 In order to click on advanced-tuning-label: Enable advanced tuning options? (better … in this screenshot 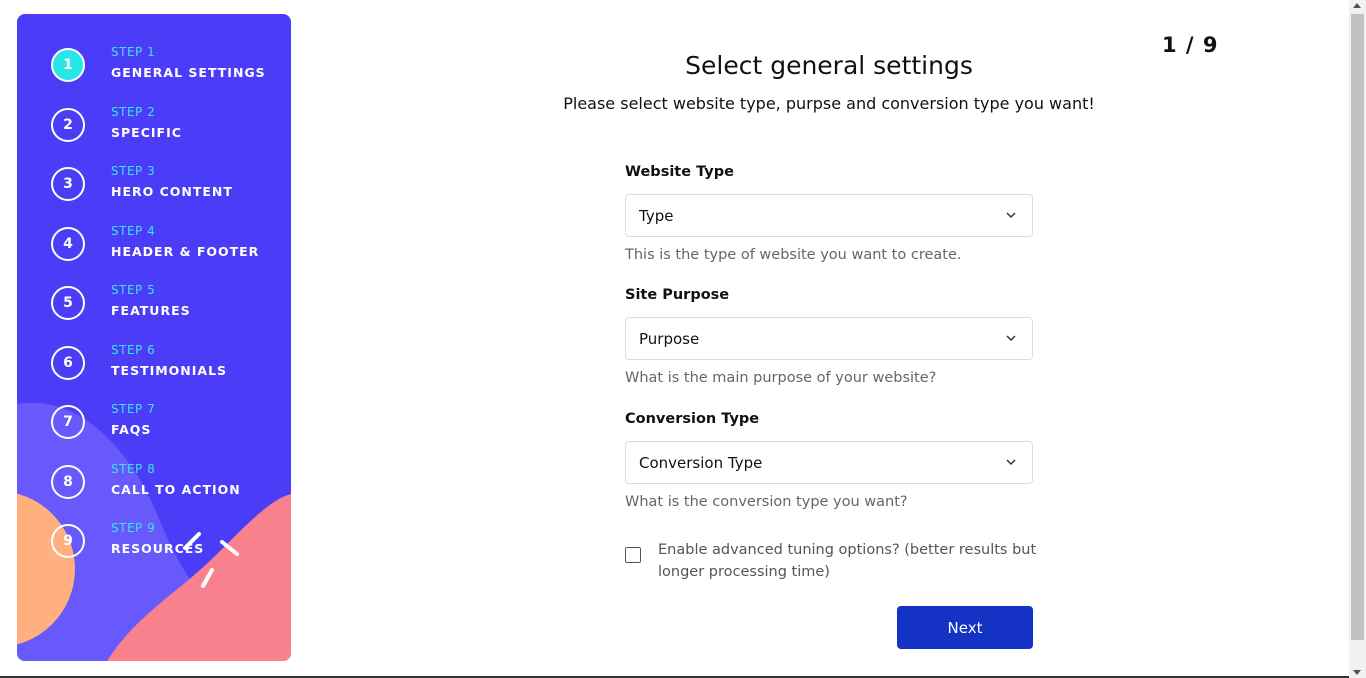, I will do `click(847, 561)`.